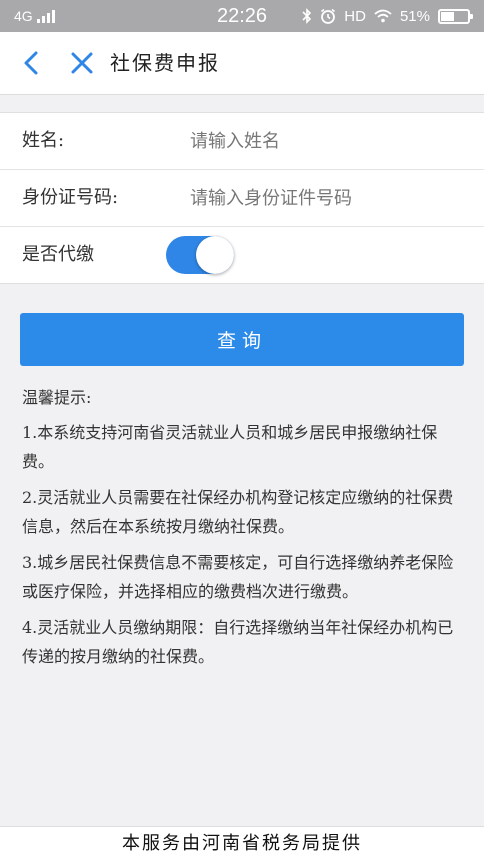 This screenshot has height=861, width=484. Describe the element at coordinates (215, 255) in the screenshot. I see `toggle-knob` at that location.